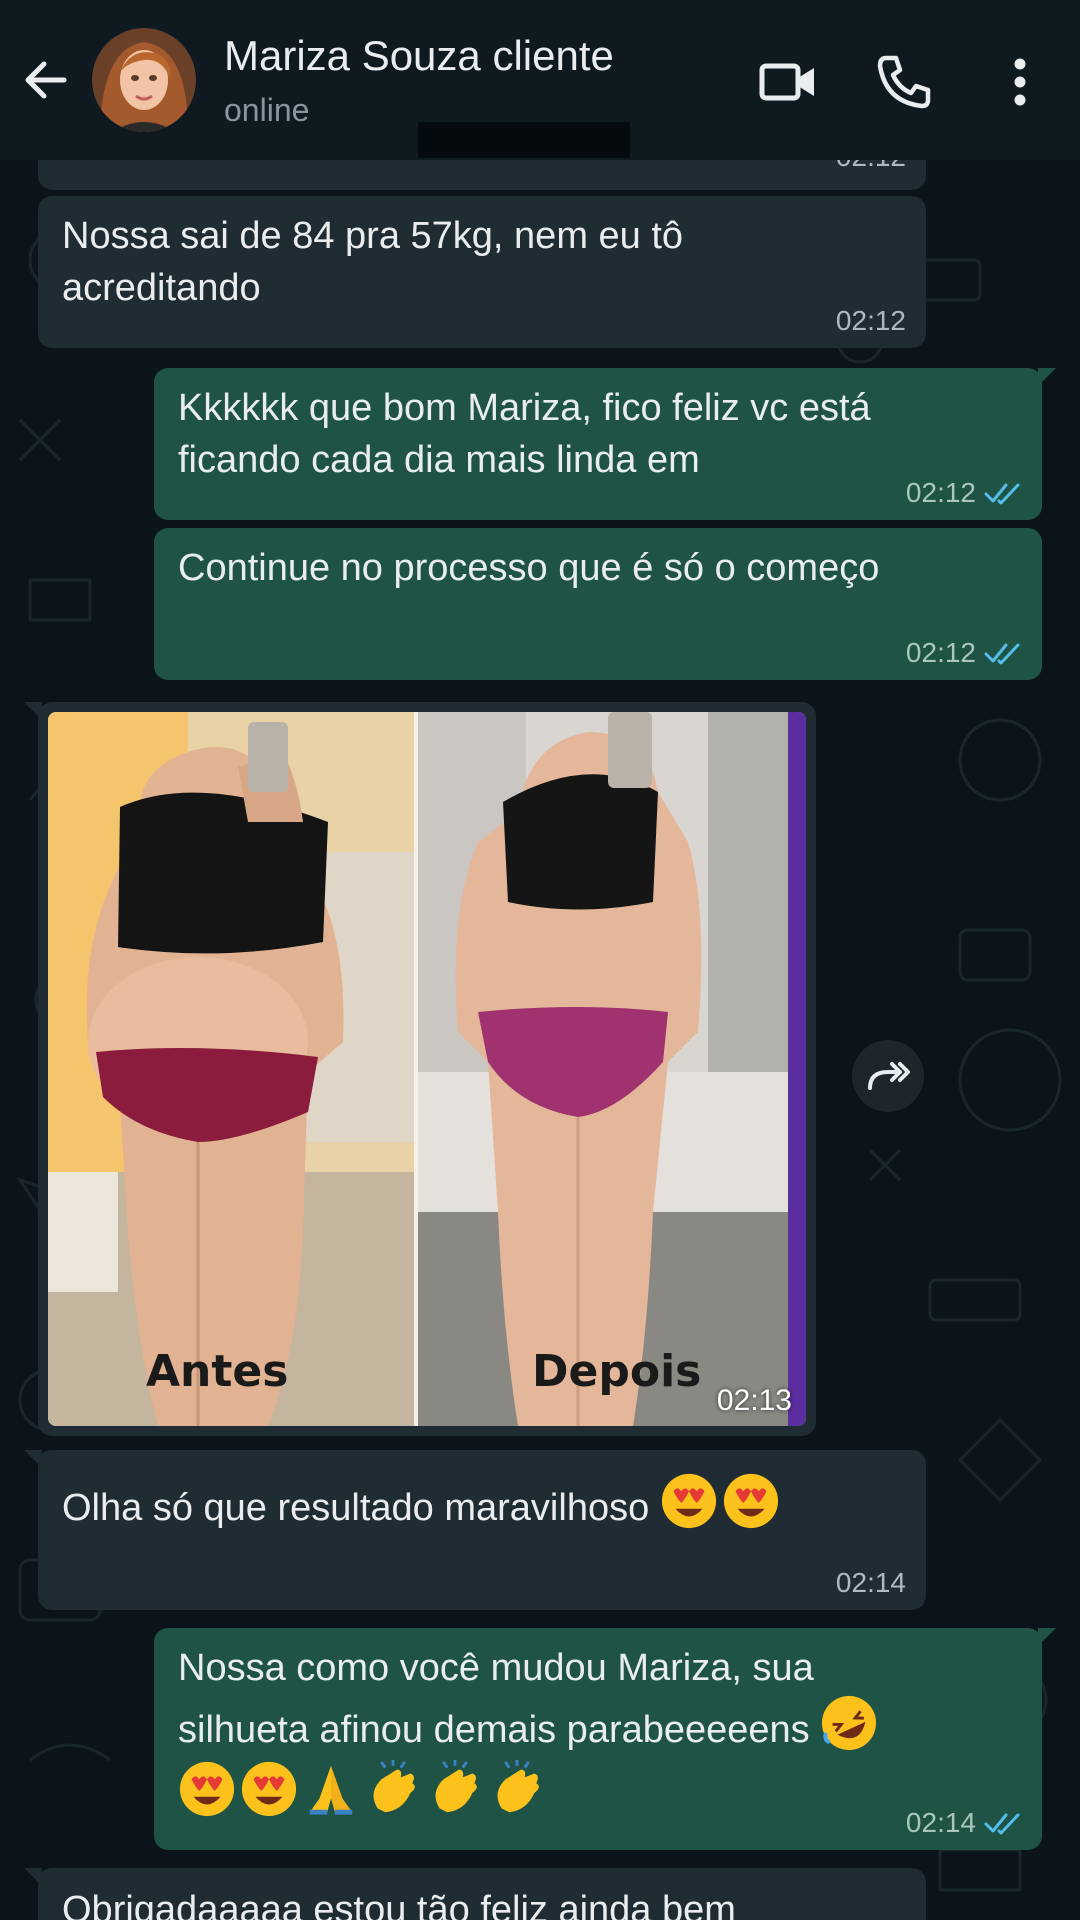 The height and width of the screenshot is (1920, 1080). Describe the element at coordinates (496, 1668) in the screenshot. I see `message-line: Nossa como você mudou Mariza, sua` at that location.